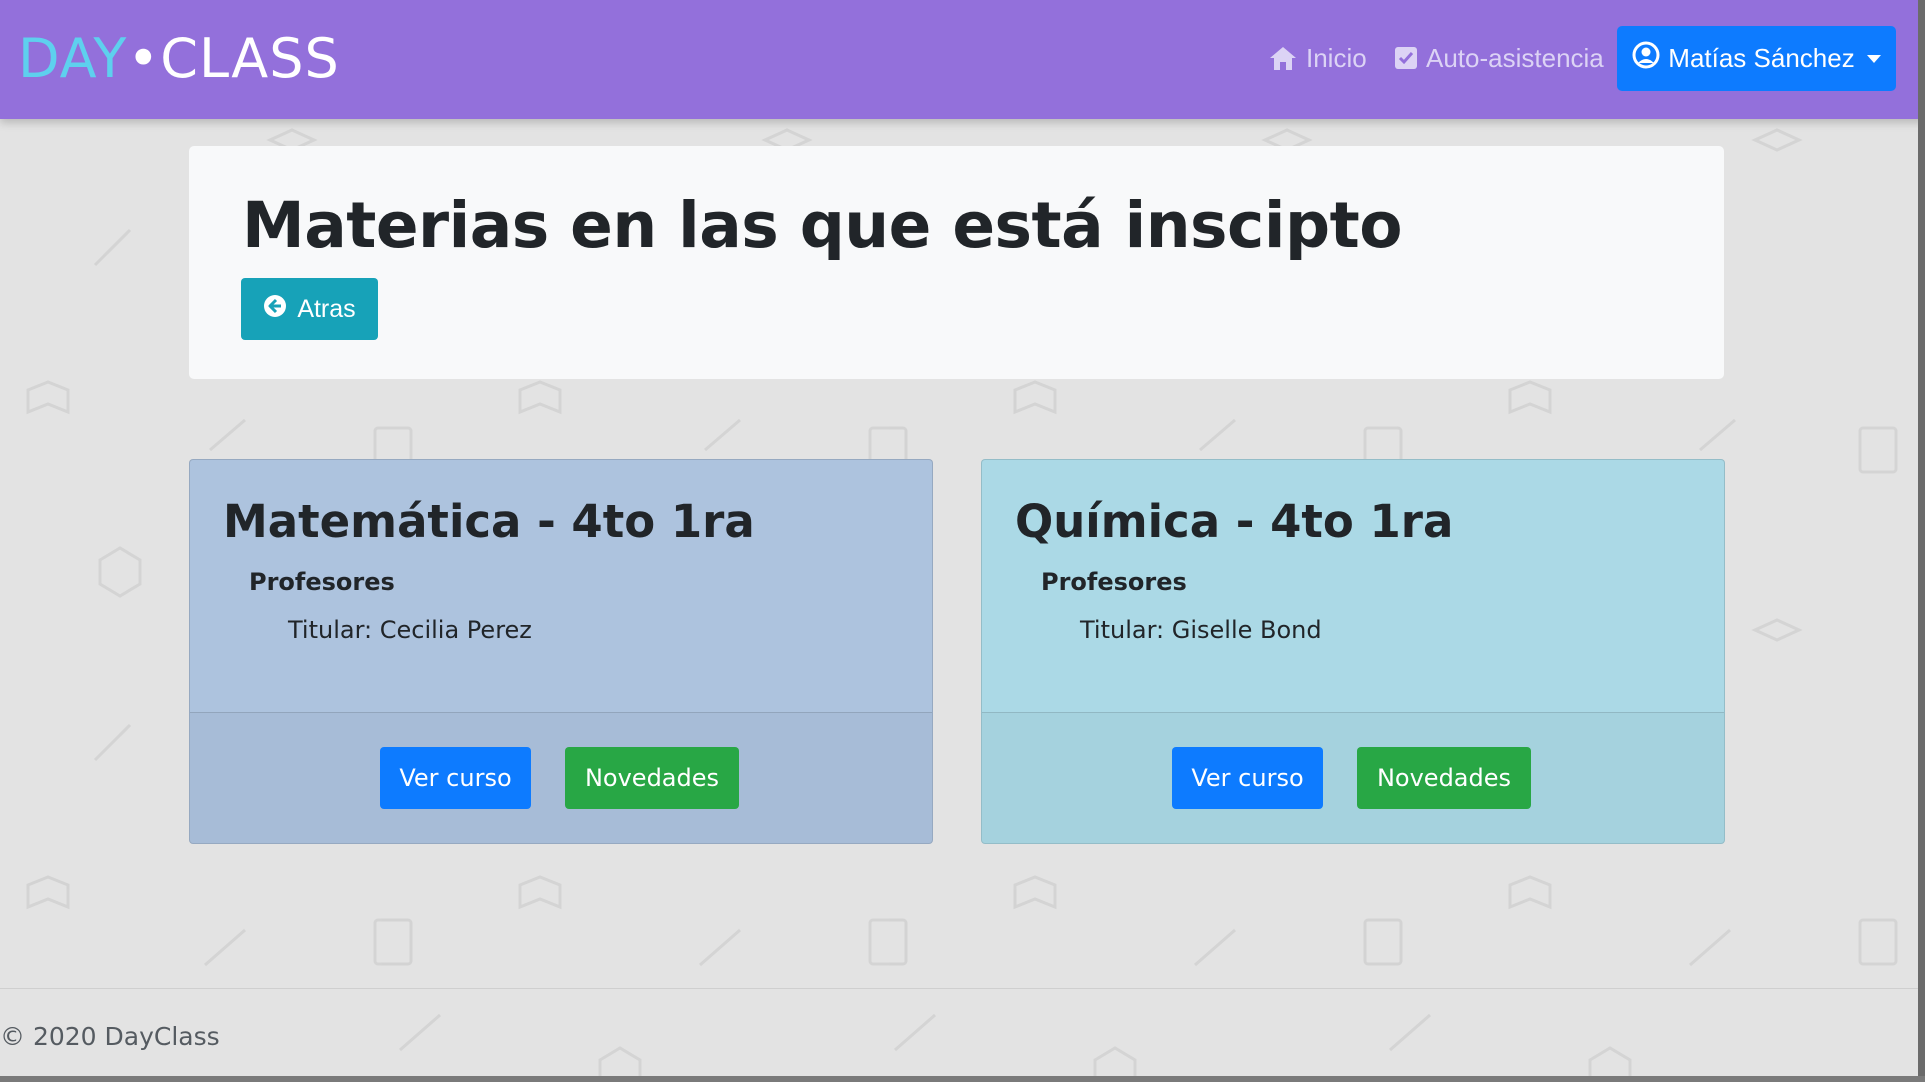 The height and width of the screenshot is (1082, 1925). I want to click on check-square-icon, so click(1406, 58).